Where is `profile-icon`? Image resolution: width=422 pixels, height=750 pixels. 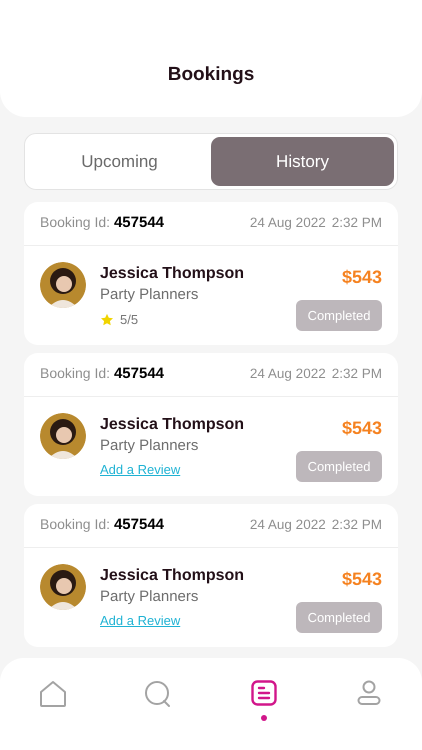 profile-icon is located at coordinates (369, 693).